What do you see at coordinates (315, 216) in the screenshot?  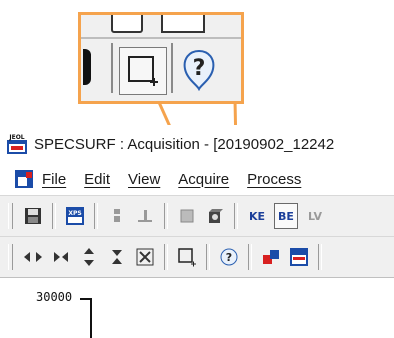 I see `lv-button: LV` at bounding box center [315, 216].